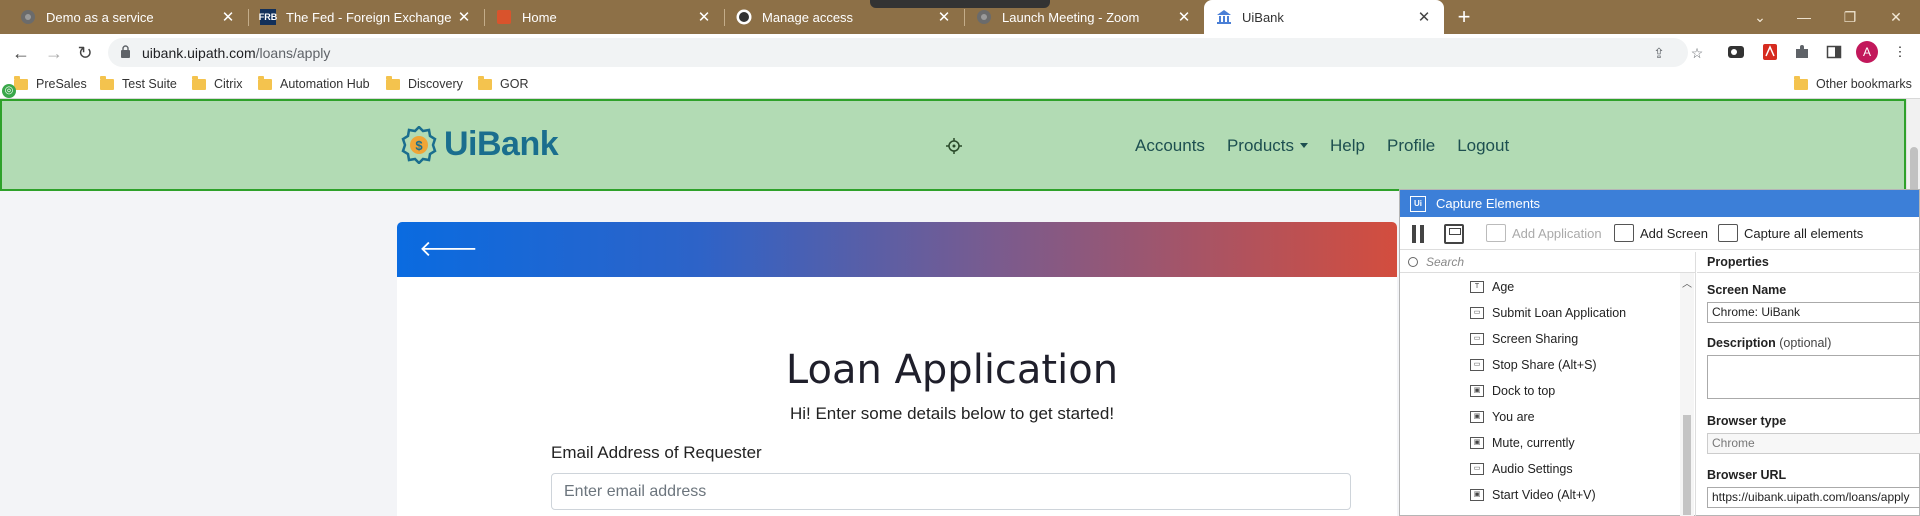 The width and height of the screenshot is (1920, 516). What do you see at coordinates (1790, 233) in the screenshot?
I see `capture-all-elements-button: Capture all elements` at bounding box center [1790, 233].